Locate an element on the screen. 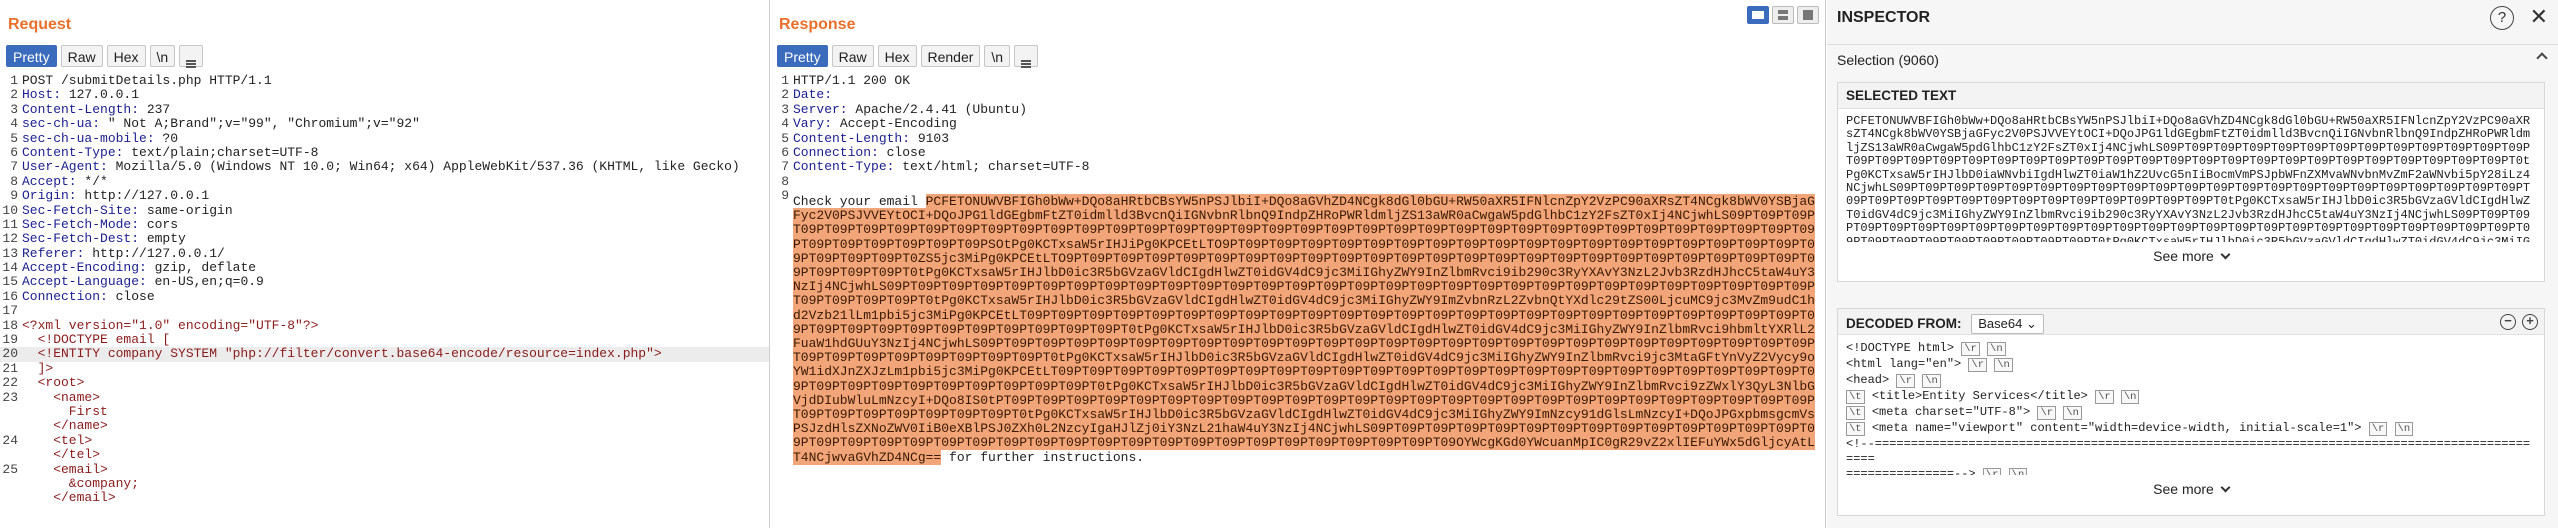 This screenshot has width=2558, height=528. editor-line: 1 POST /submitDetails.php HTTP/1.1 is located at coordinates (384, 80).